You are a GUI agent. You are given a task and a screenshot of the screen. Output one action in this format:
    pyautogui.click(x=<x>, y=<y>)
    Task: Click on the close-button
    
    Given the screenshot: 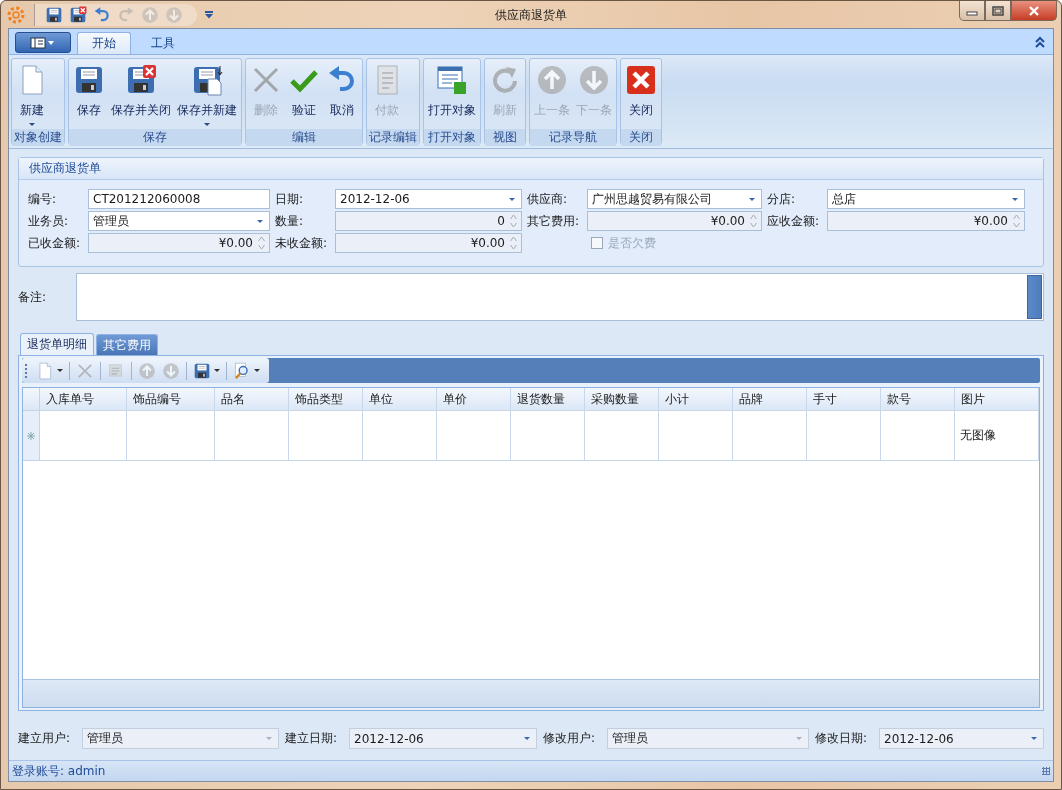 What is the action you would take?
    pyautogui.click(x=1034, y=11)
    